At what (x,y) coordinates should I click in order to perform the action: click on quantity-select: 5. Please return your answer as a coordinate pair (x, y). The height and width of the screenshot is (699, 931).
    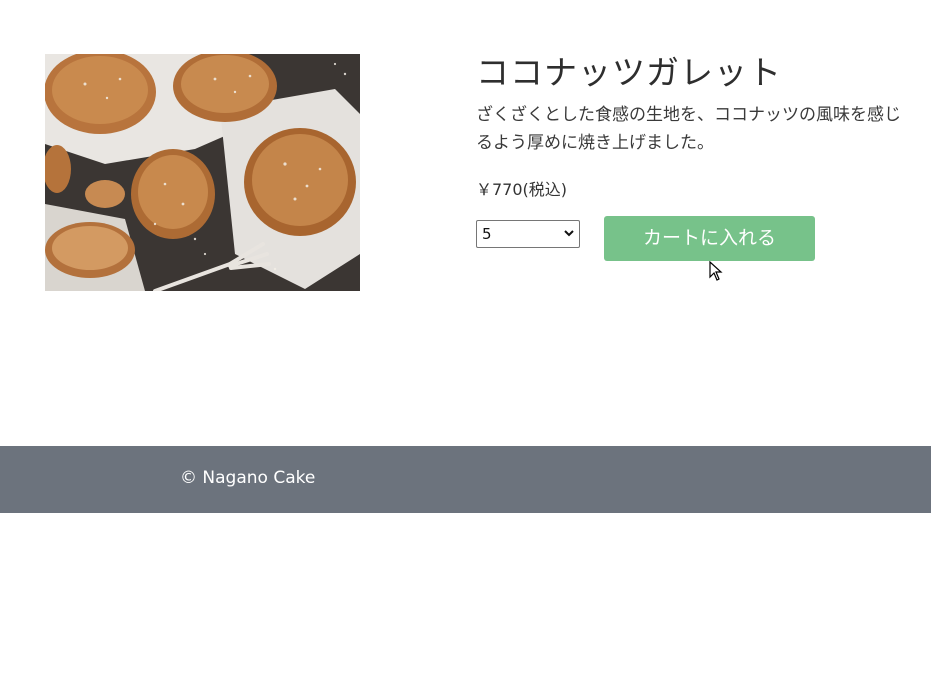
    Looking at the image, I should click on (528, 234).